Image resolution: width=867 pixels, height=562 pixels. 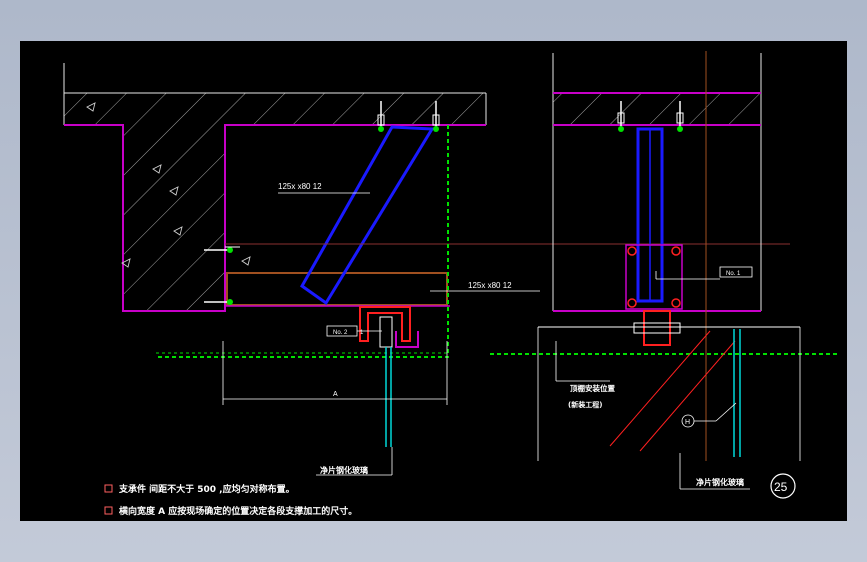 What do you see at coordinates (650, 215) in the screenshot?
I see `steel-post` at bounding box center [650, 215].